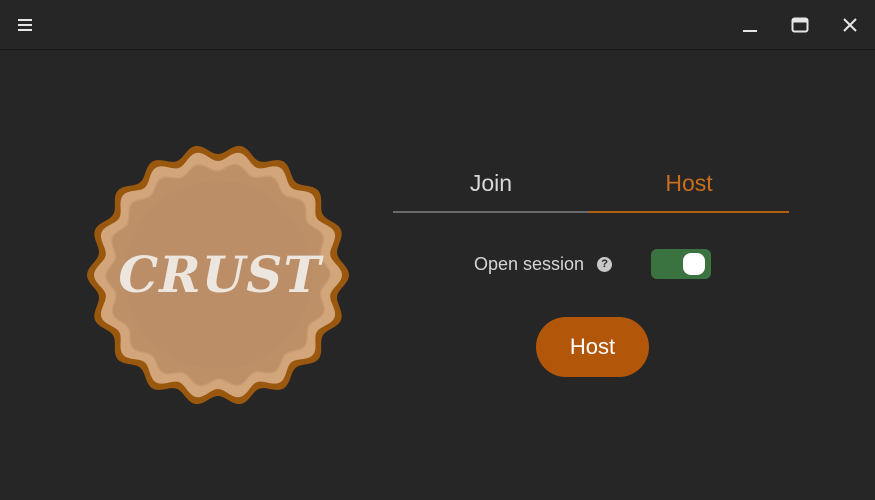 The width and height of the screenshot is (875, 500). I want to click on mode-tabs: Join Host, so click(593, 184).